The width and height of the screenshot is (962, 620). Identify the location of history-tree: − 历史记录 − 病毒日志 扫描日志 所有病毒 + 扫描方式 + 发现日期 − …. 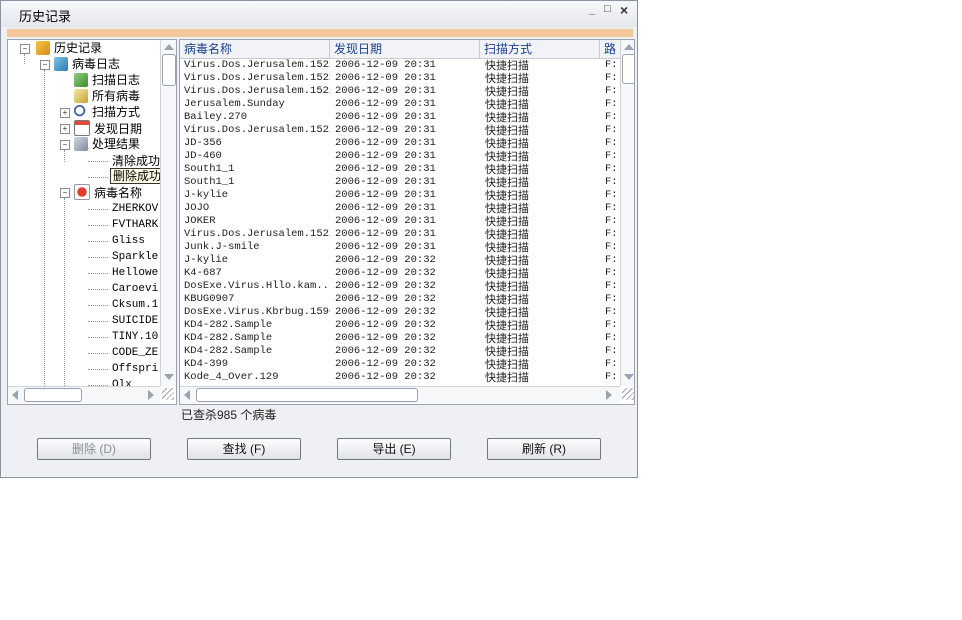
(92, 222).